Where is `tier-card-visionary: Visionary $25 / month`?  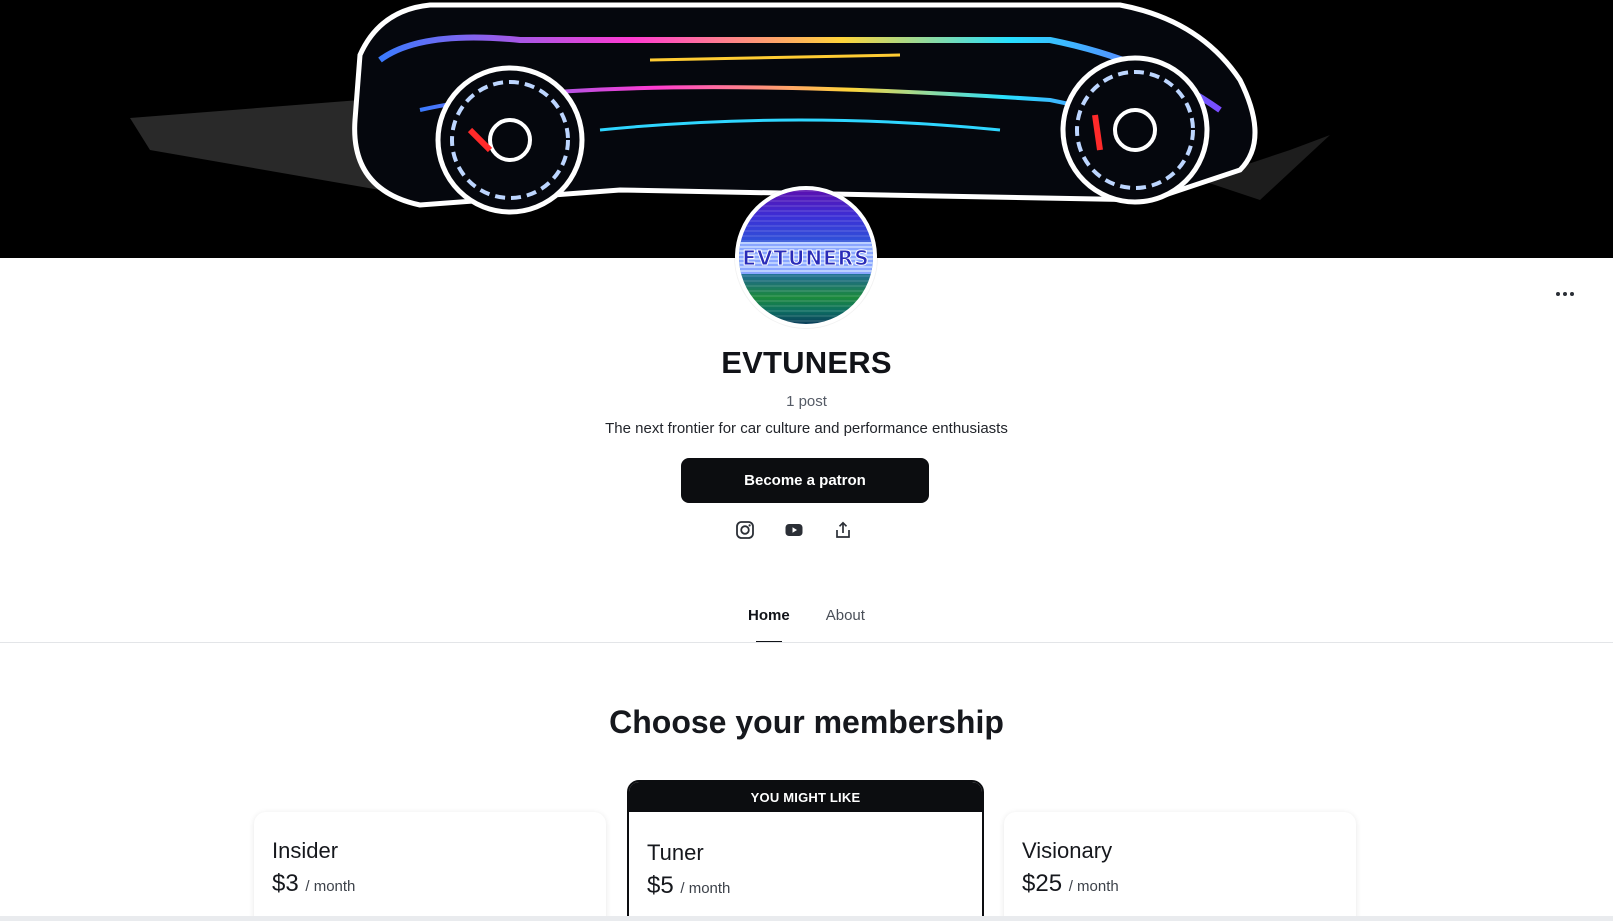 tier-card-visionary: Visionary $25 / month is located at coordinates (1180, 866).